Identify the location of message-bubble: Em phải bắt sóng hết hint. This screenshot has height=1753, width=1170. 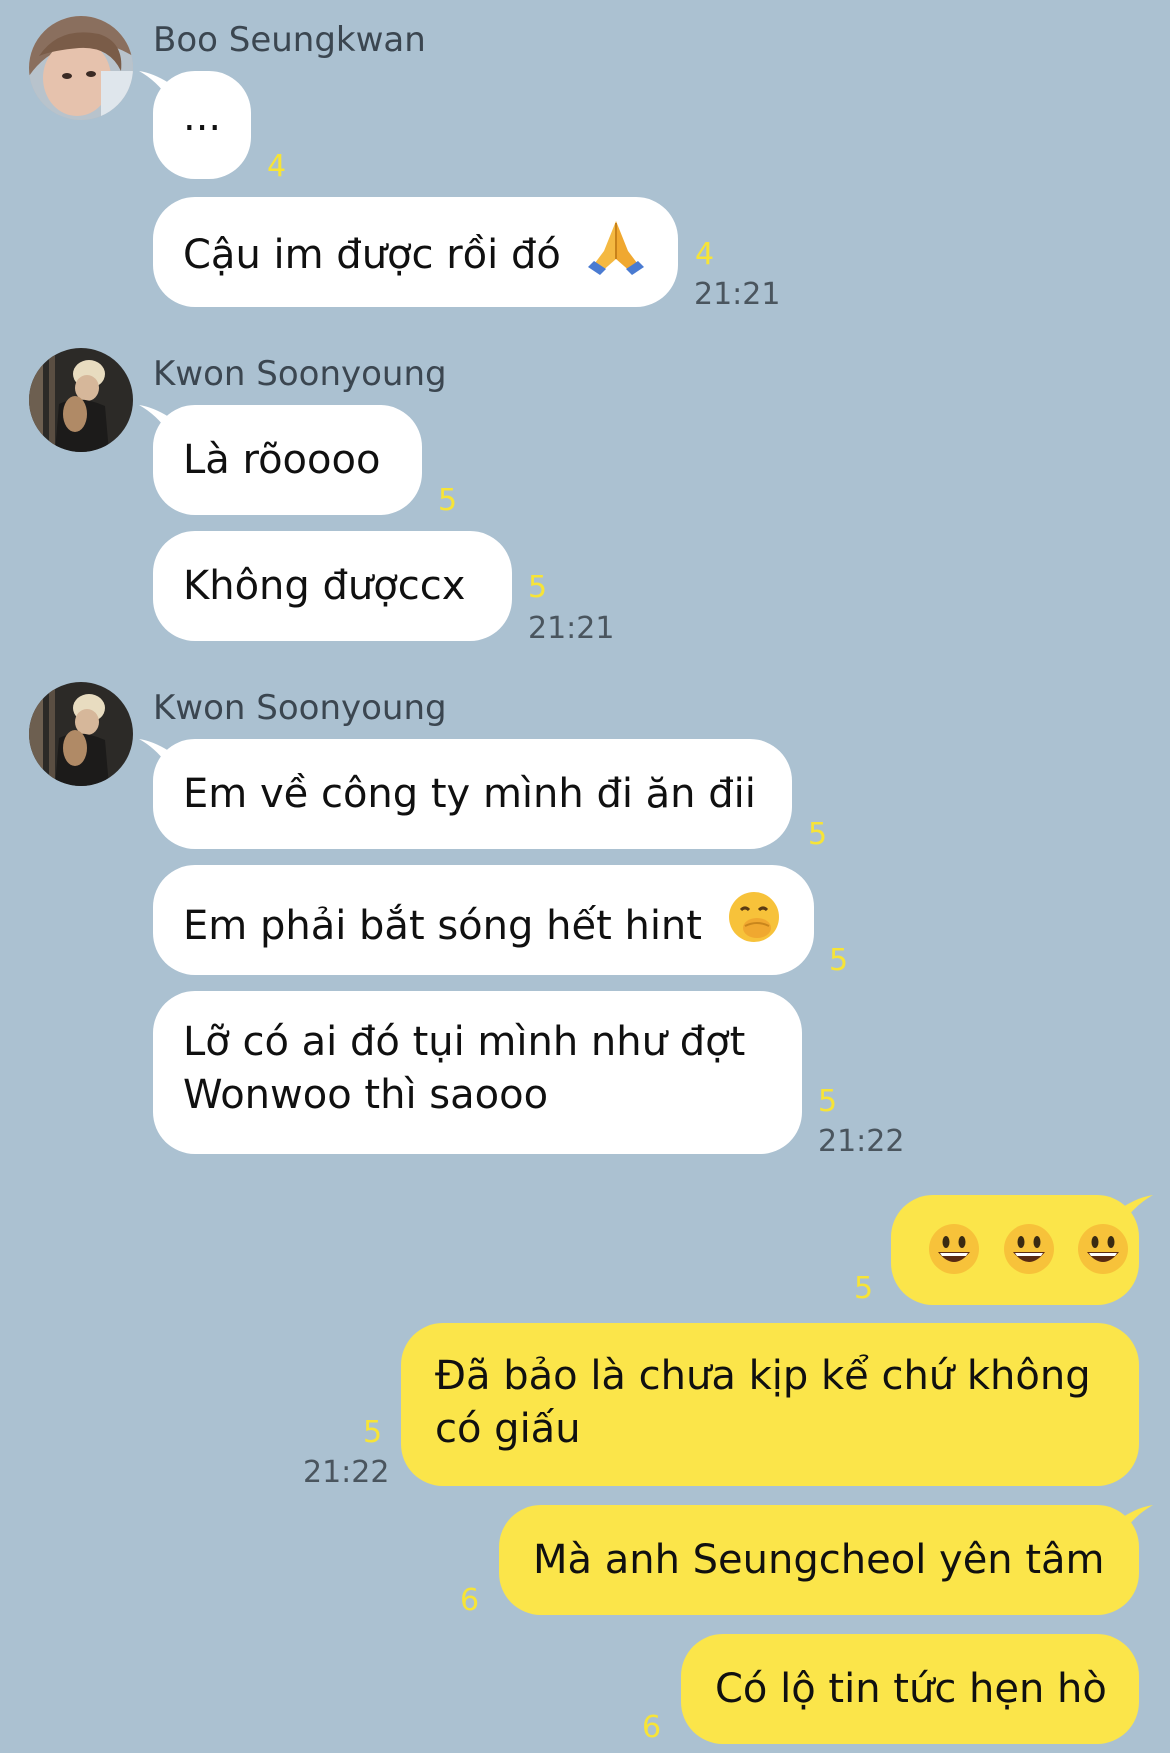
(483, 920).